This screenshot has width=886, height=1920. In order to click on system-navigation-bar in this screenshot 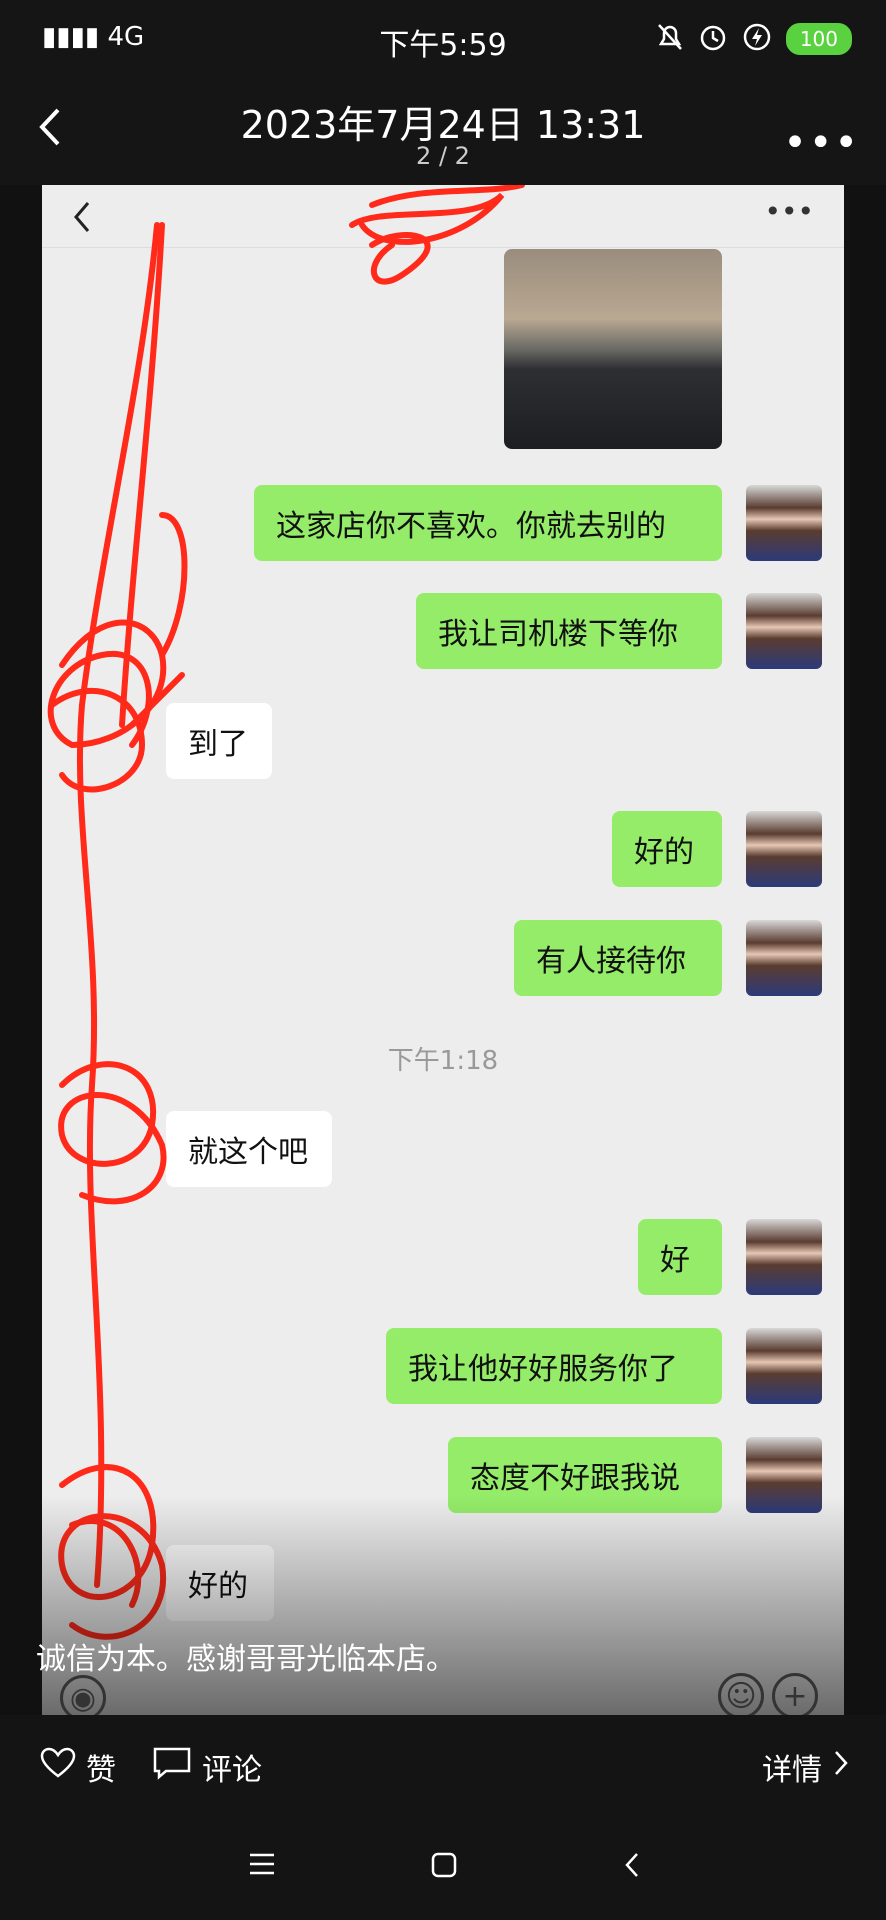, I will do `click(443, 1867)`.